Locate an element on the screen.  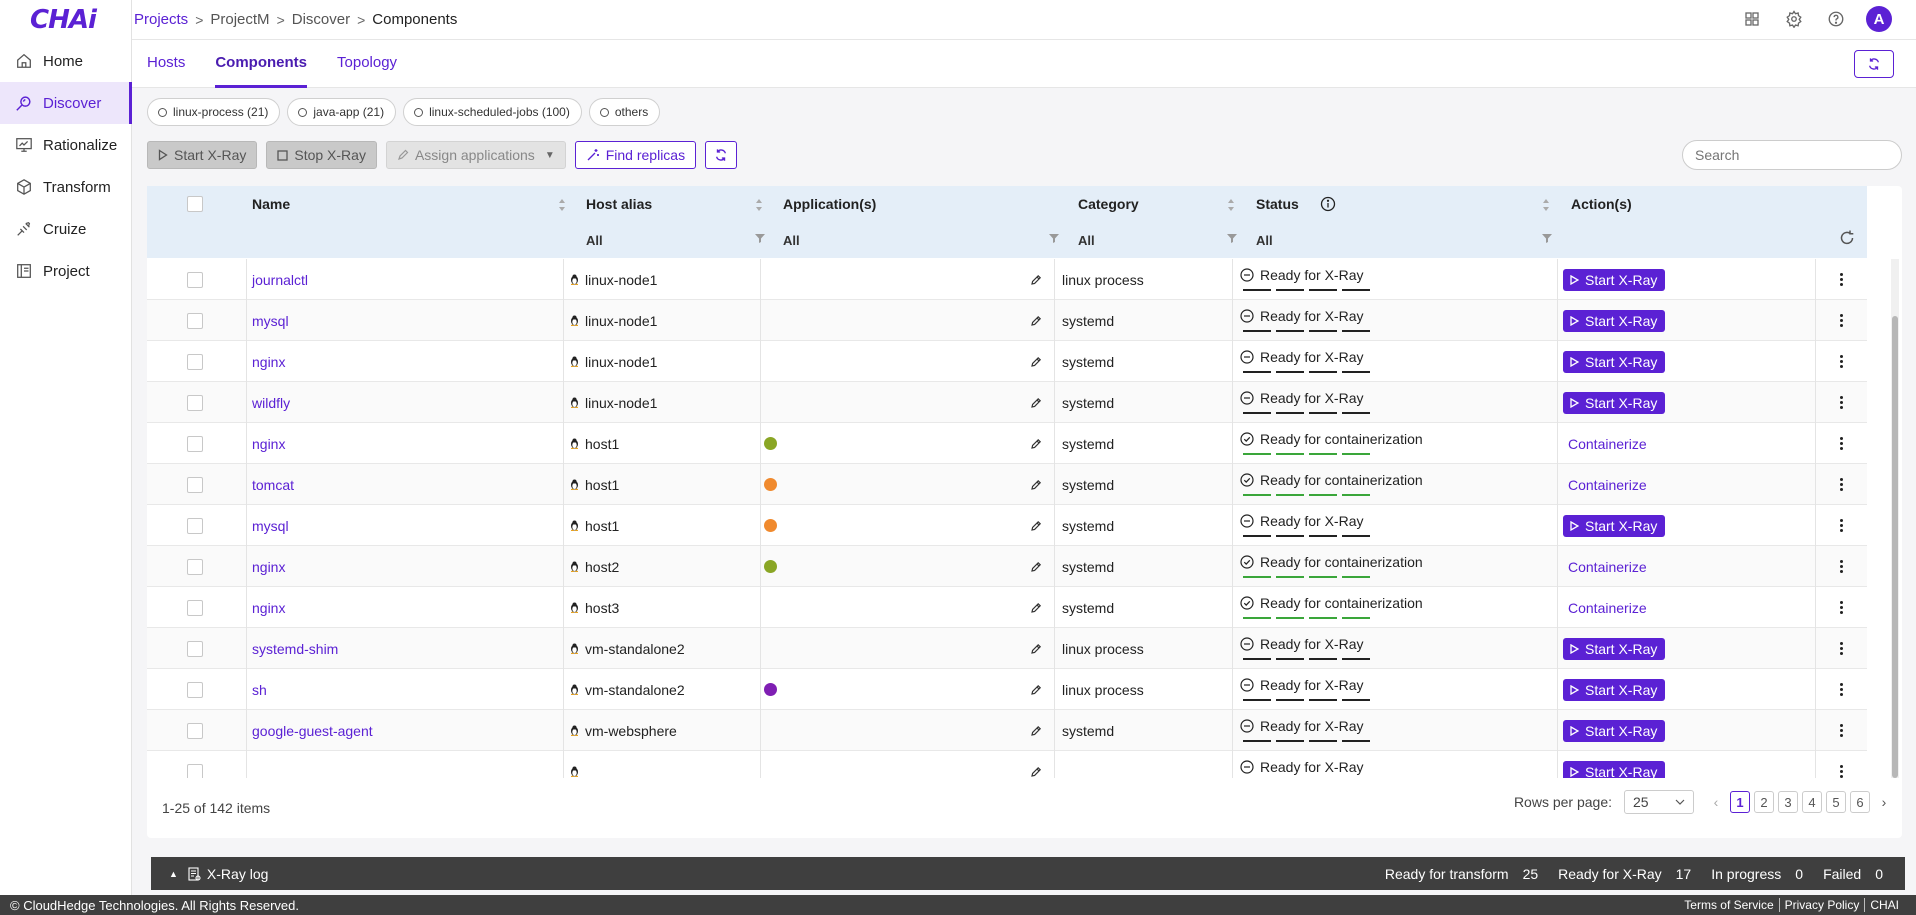
page-button: 5 is located at coordinates (1836, 802).